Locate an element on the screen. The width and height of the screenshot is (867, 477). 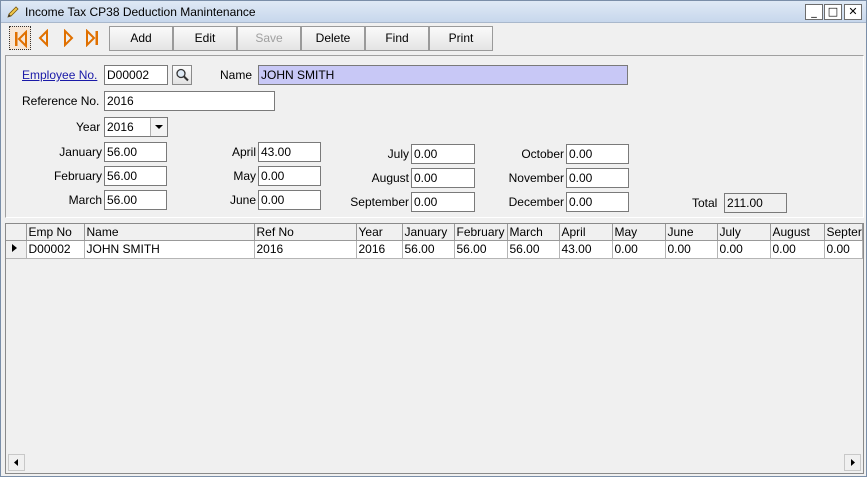
minimize-button: _ is located at coordinates (814, 12).